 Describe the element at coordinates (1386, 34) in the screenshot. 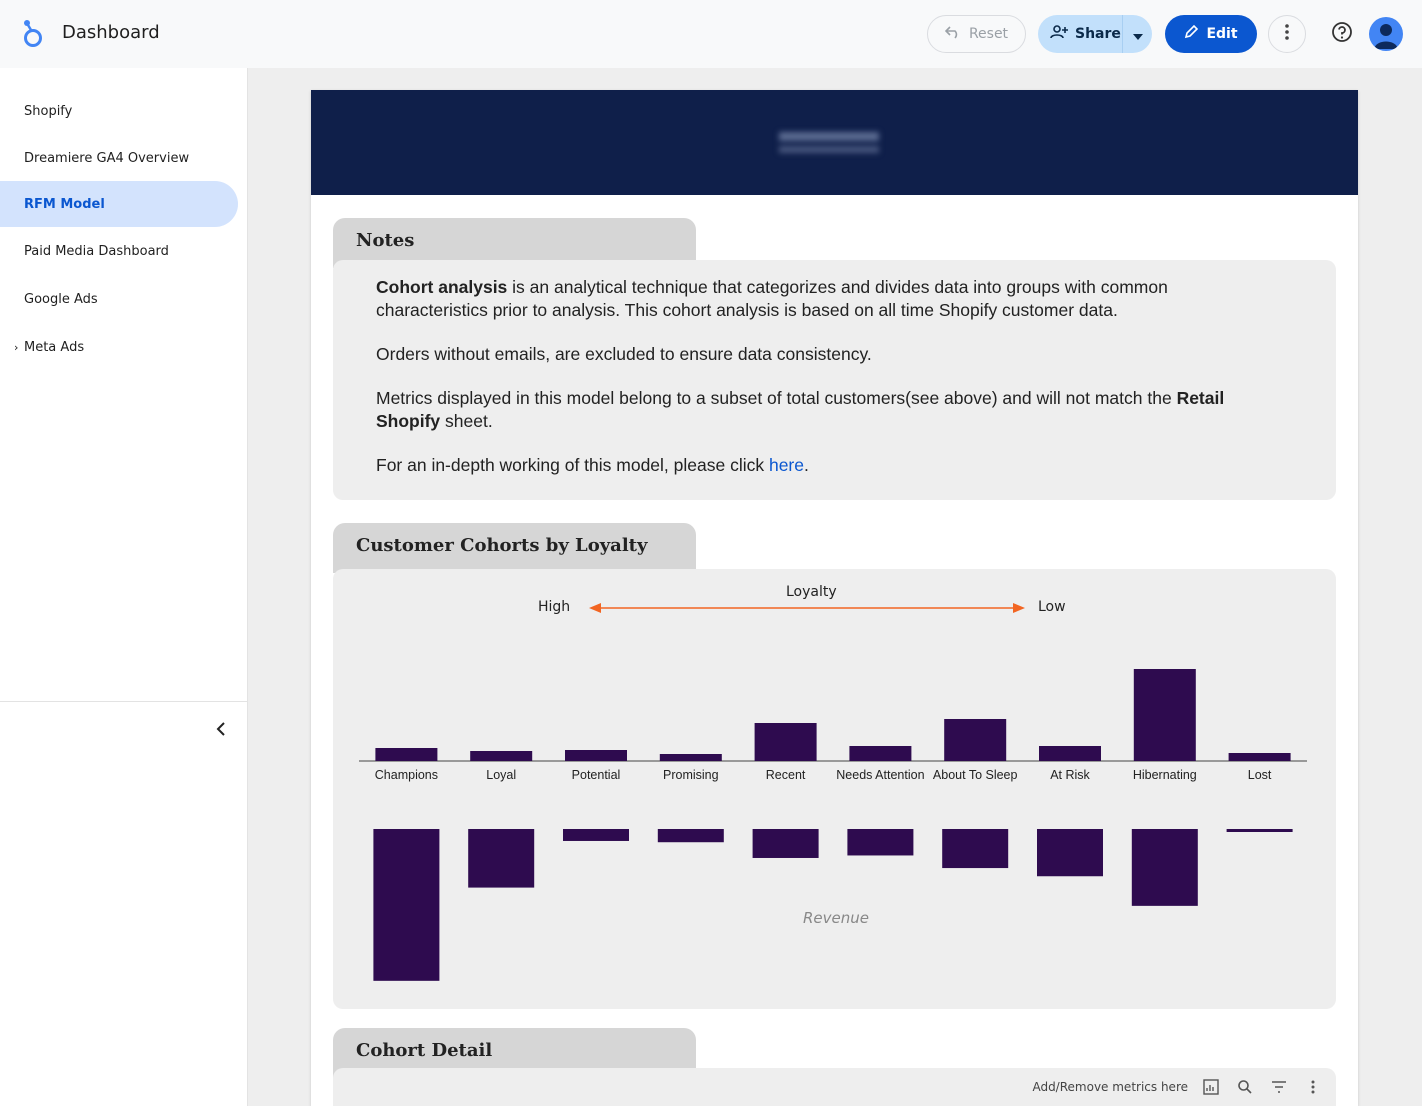

I see `account-avatar` at that location.